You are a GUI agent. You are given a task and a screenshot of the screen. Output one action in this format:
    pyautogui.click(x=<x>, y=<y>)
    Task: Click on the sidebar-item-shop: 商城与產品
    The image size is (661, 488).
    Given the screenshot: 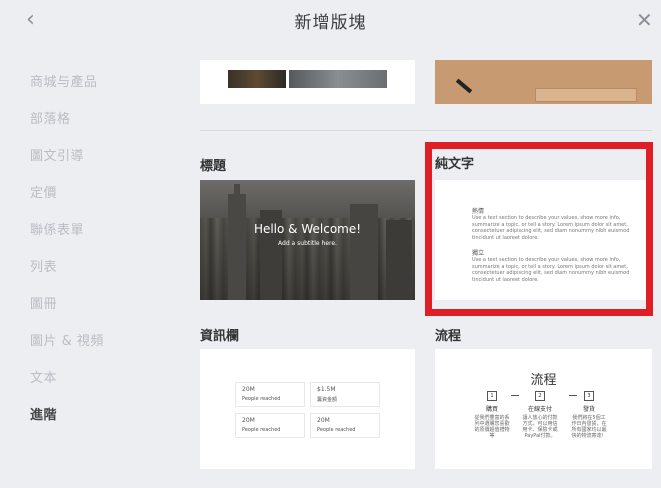 What is the action you would take?
    pyautogui.click(x=105, y=90)
    